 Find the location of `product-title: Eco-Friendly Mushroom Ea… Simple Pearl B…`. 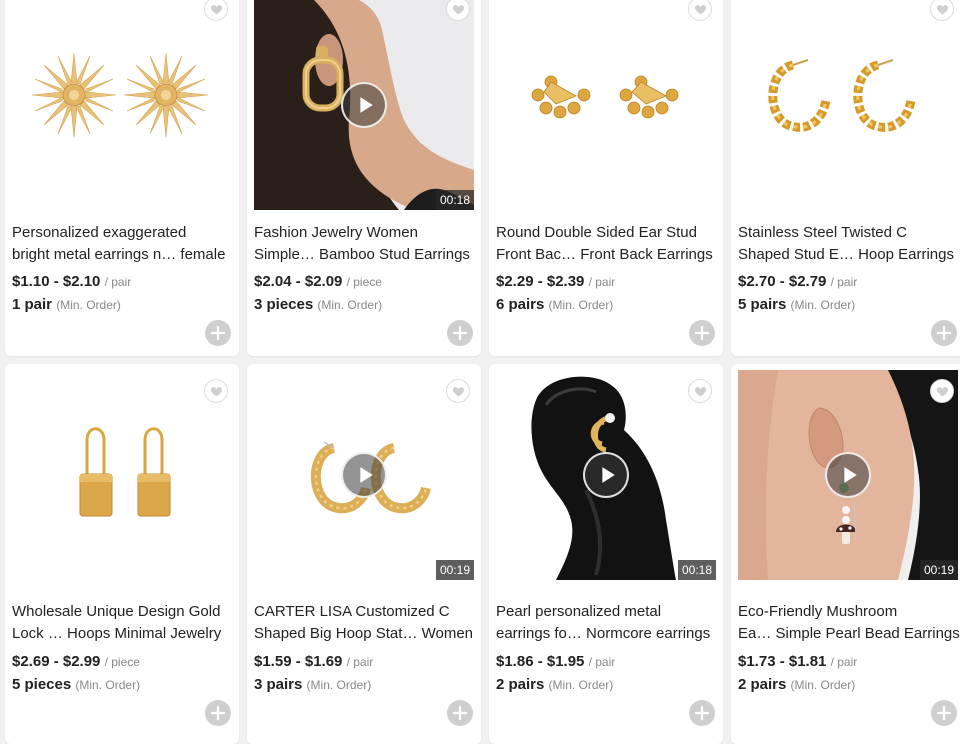

product-title: Eco-Friendly Mushroom Ea… Simple Pearl B… is located at coordinates (849, 623).